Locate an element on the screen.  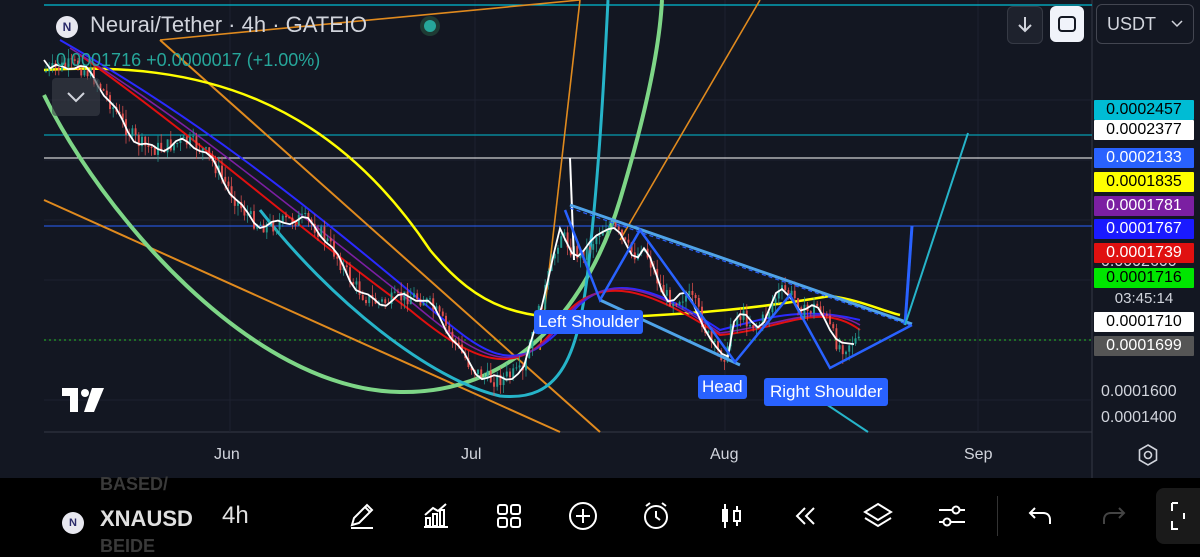
logo-letter: N is located at coordinates (67, 27).